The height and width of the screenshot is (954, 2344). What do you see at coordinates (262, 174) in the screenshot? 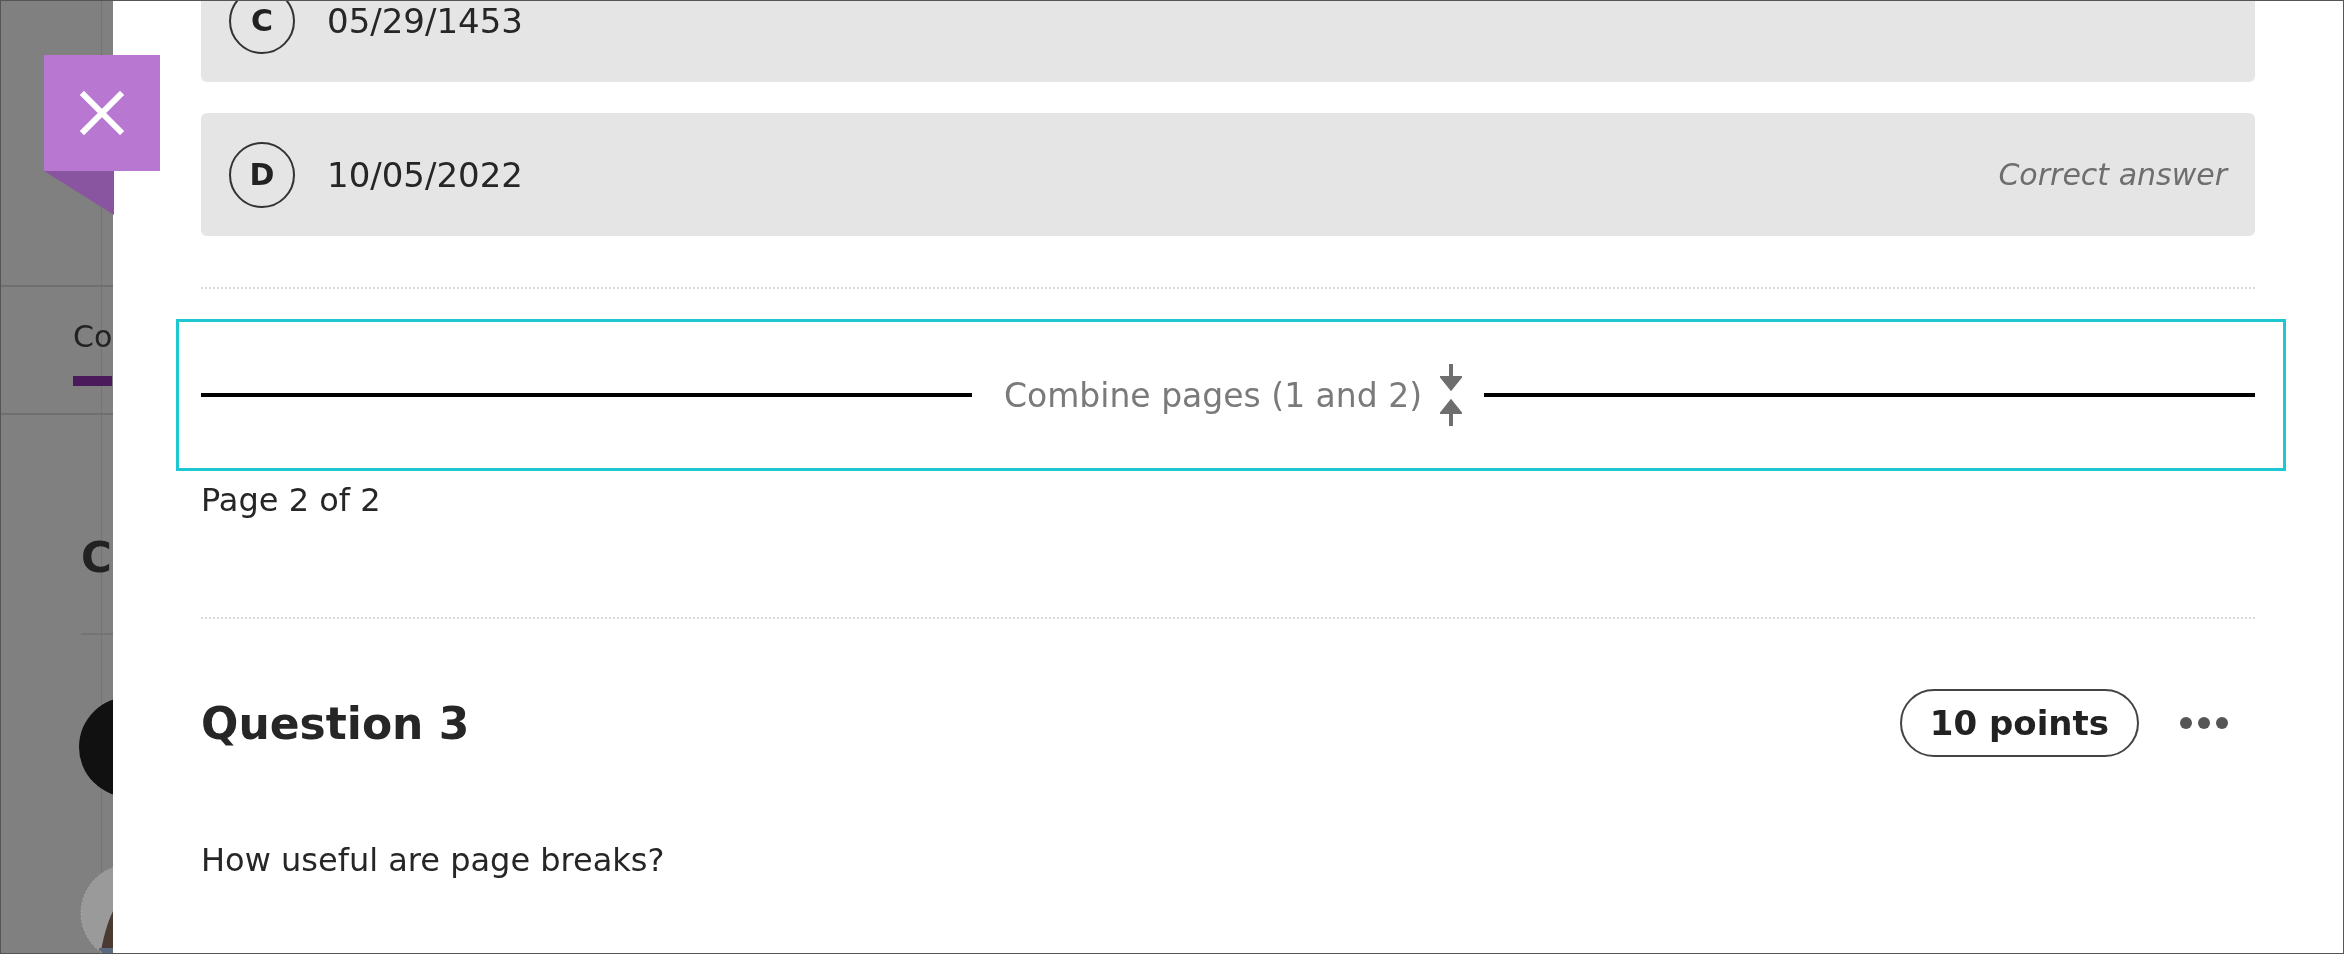
I see `option-letter: D` at bounding box center [262, 174].